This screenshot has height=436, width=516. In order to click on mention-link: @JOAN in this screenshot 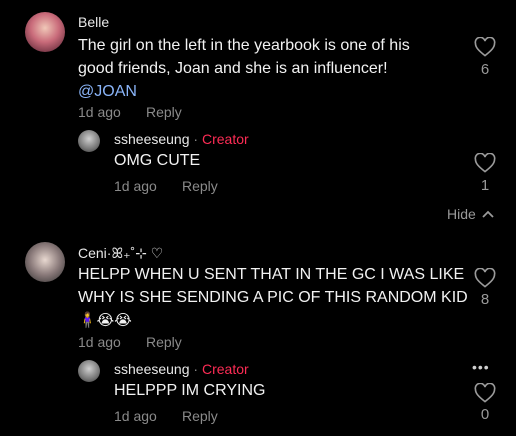, I will do `click(258, 91)`.